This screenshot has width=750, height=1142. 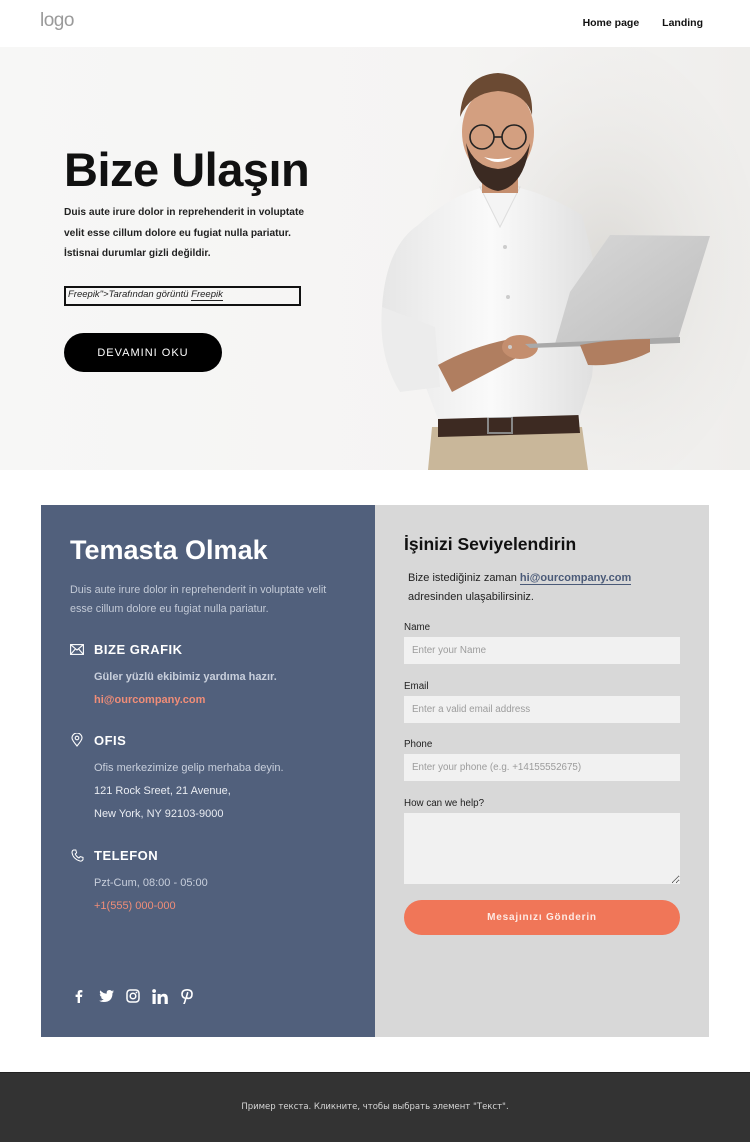 I want to click on message-label: How can we help?, so click(x=444, y=803).